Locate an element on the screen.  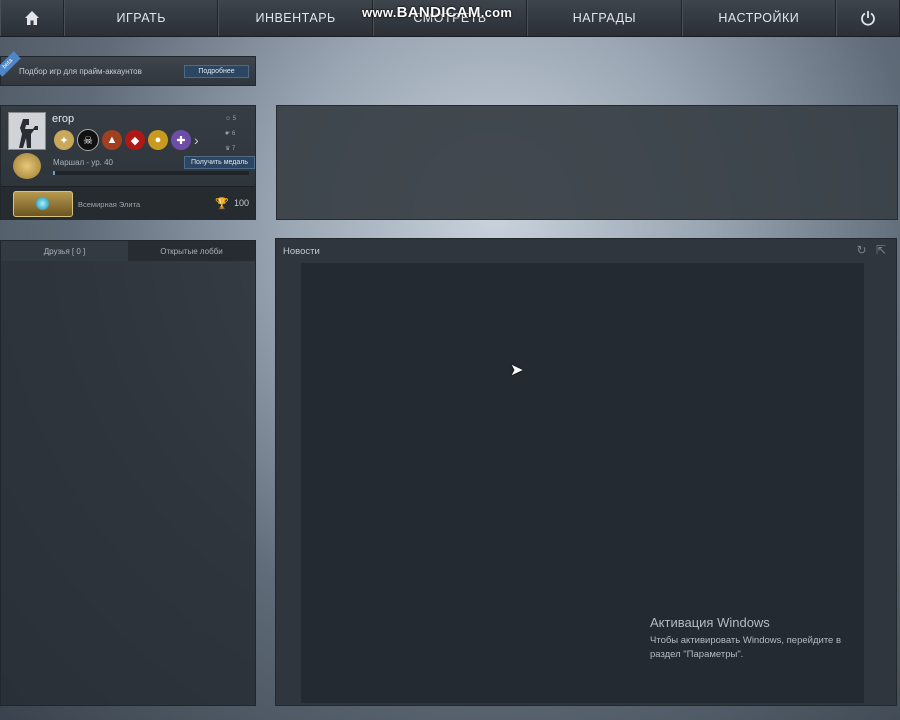
trophy-score: 100 is located at coordinates (242, 203).